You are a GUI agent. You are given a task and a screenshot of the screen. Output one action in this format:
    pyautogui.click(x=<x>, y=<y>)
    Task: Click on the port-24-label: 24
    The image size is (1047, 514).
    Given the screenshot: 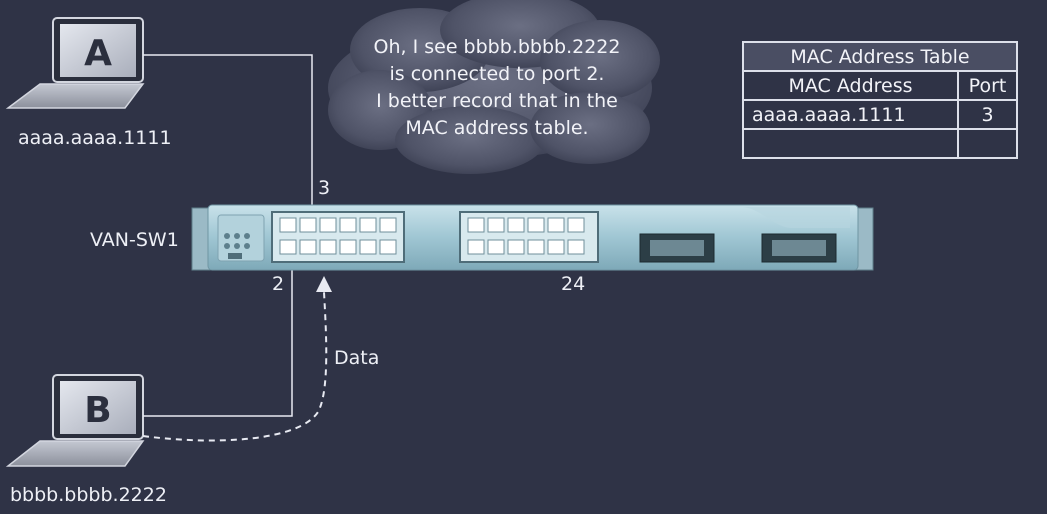 What is the action you would take?
    pyautogui.click(x=573, y=284)
    